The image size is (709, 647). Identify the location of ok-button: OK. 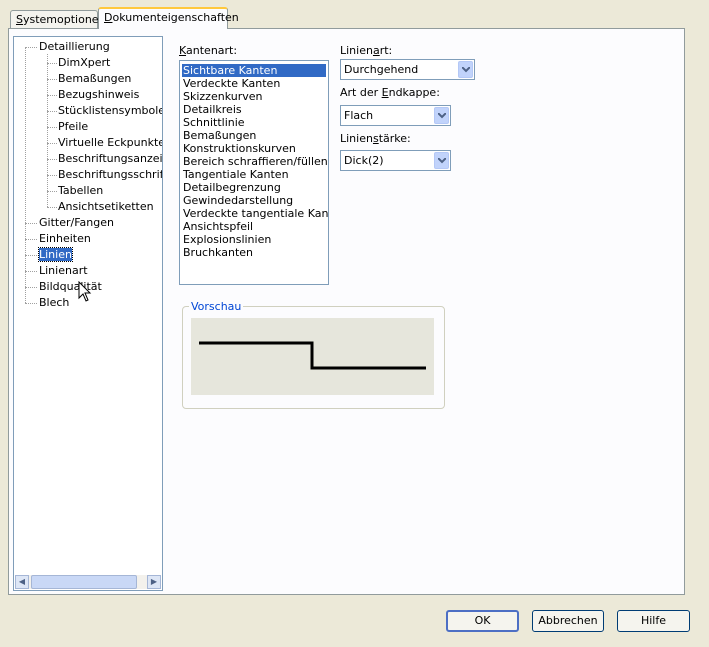
(482, 621).